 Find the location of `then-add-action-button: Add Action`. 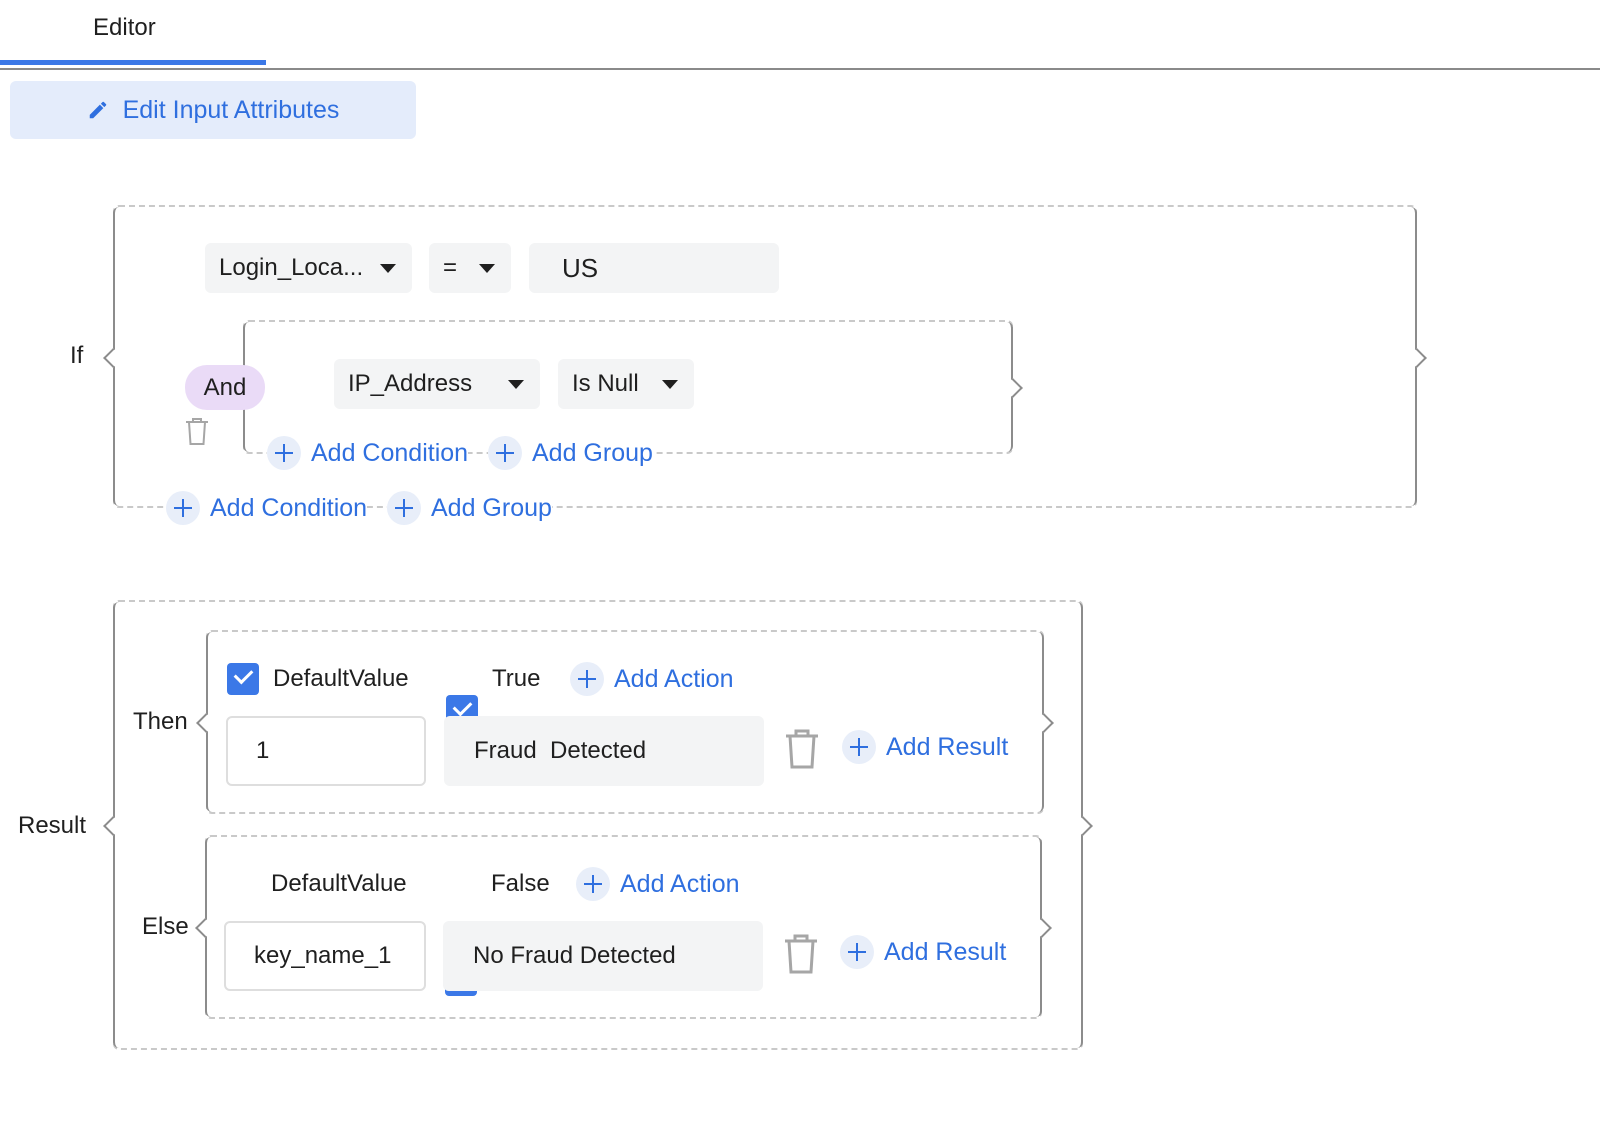

then-add-action-button: Add Action is located at coordinates (652, 679).